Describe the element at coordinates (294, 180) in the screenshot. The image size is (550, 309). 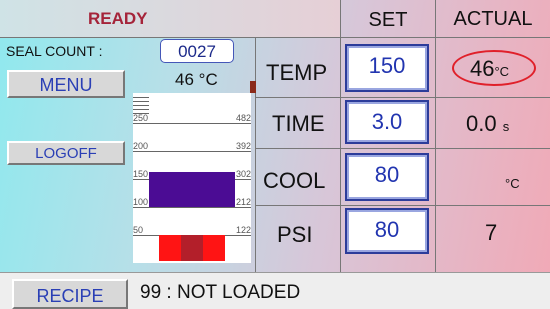
I see `param-label-cool: COOL` at that location.